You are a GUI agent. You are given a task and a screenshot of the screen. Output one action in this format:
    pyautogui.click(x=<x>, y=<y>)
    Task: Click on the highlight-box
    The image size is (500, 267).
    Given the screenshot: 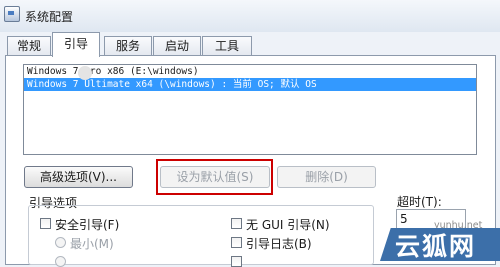 What is the action you would take?
    pyautogui.click(x=214, y=177)
    